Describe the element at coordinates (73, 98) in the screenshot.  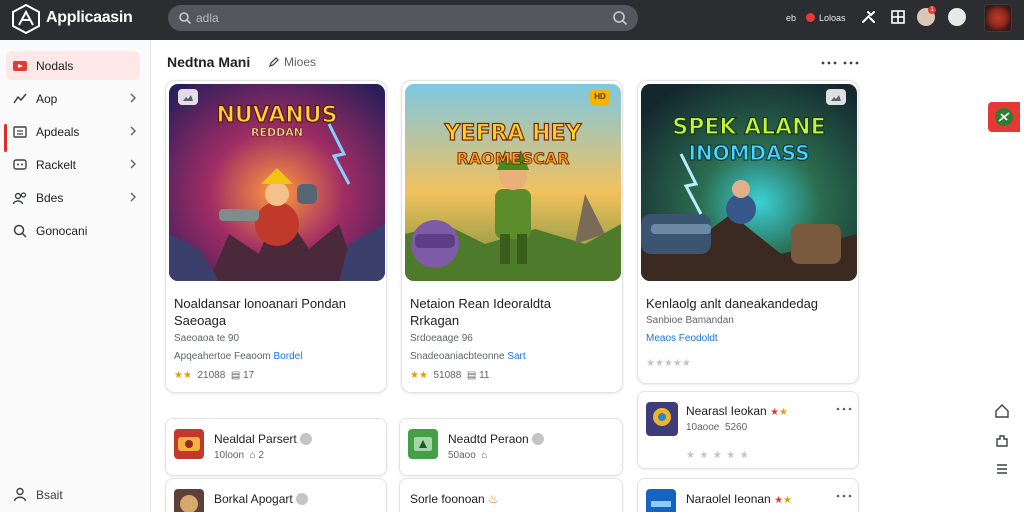
I see `sidebar-item-aop: Aop` at that location.